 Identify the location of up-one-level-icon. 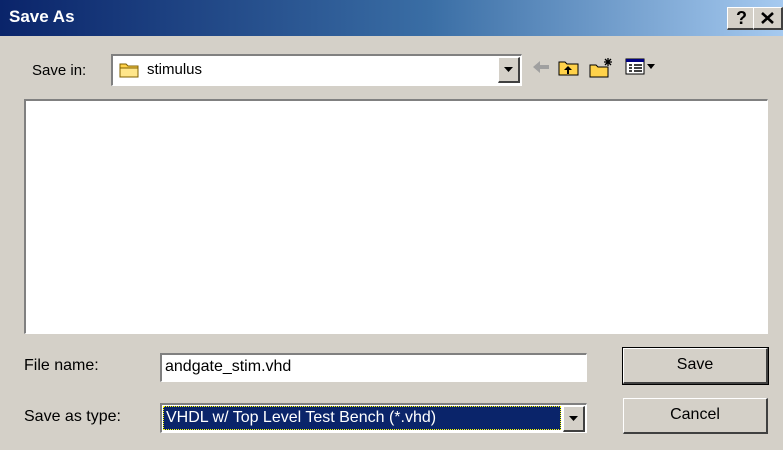
(569, 67).